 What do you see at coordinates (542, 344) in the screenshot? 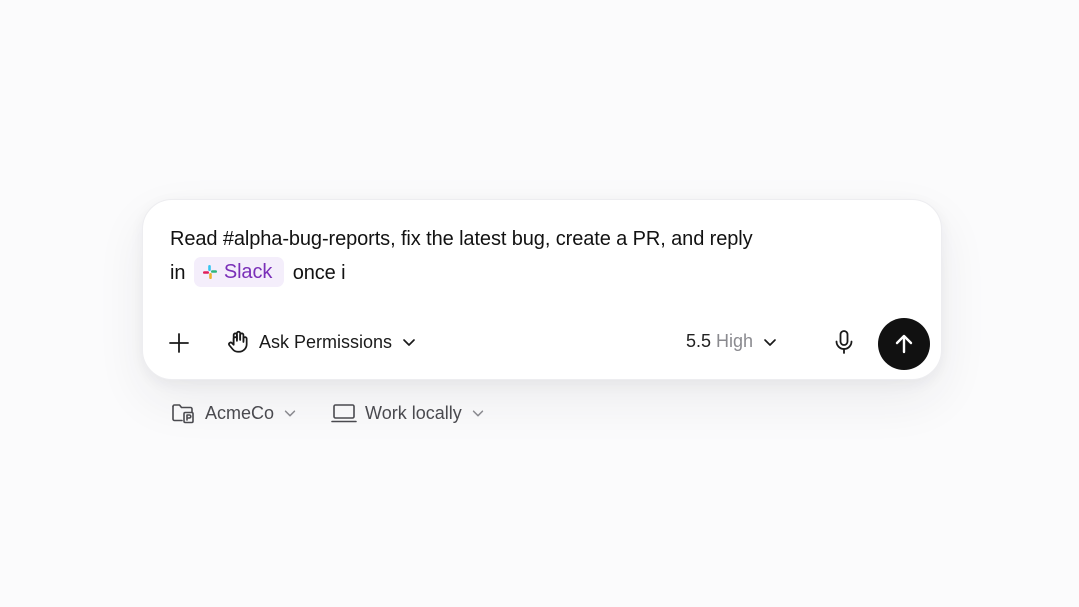
I see `composer-toolbar: Ask Permissions 5.5 High` at bounding box center [542, 344].